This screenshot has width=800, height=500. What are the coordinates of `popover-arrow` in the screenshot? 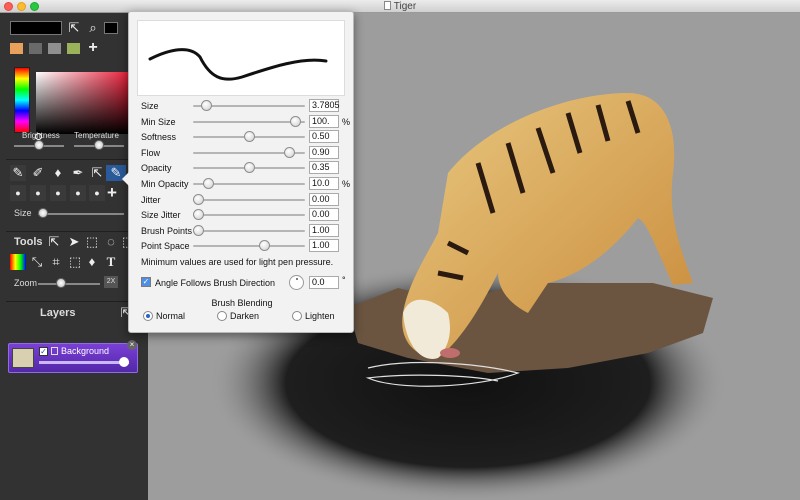 It's located at (125, 179).